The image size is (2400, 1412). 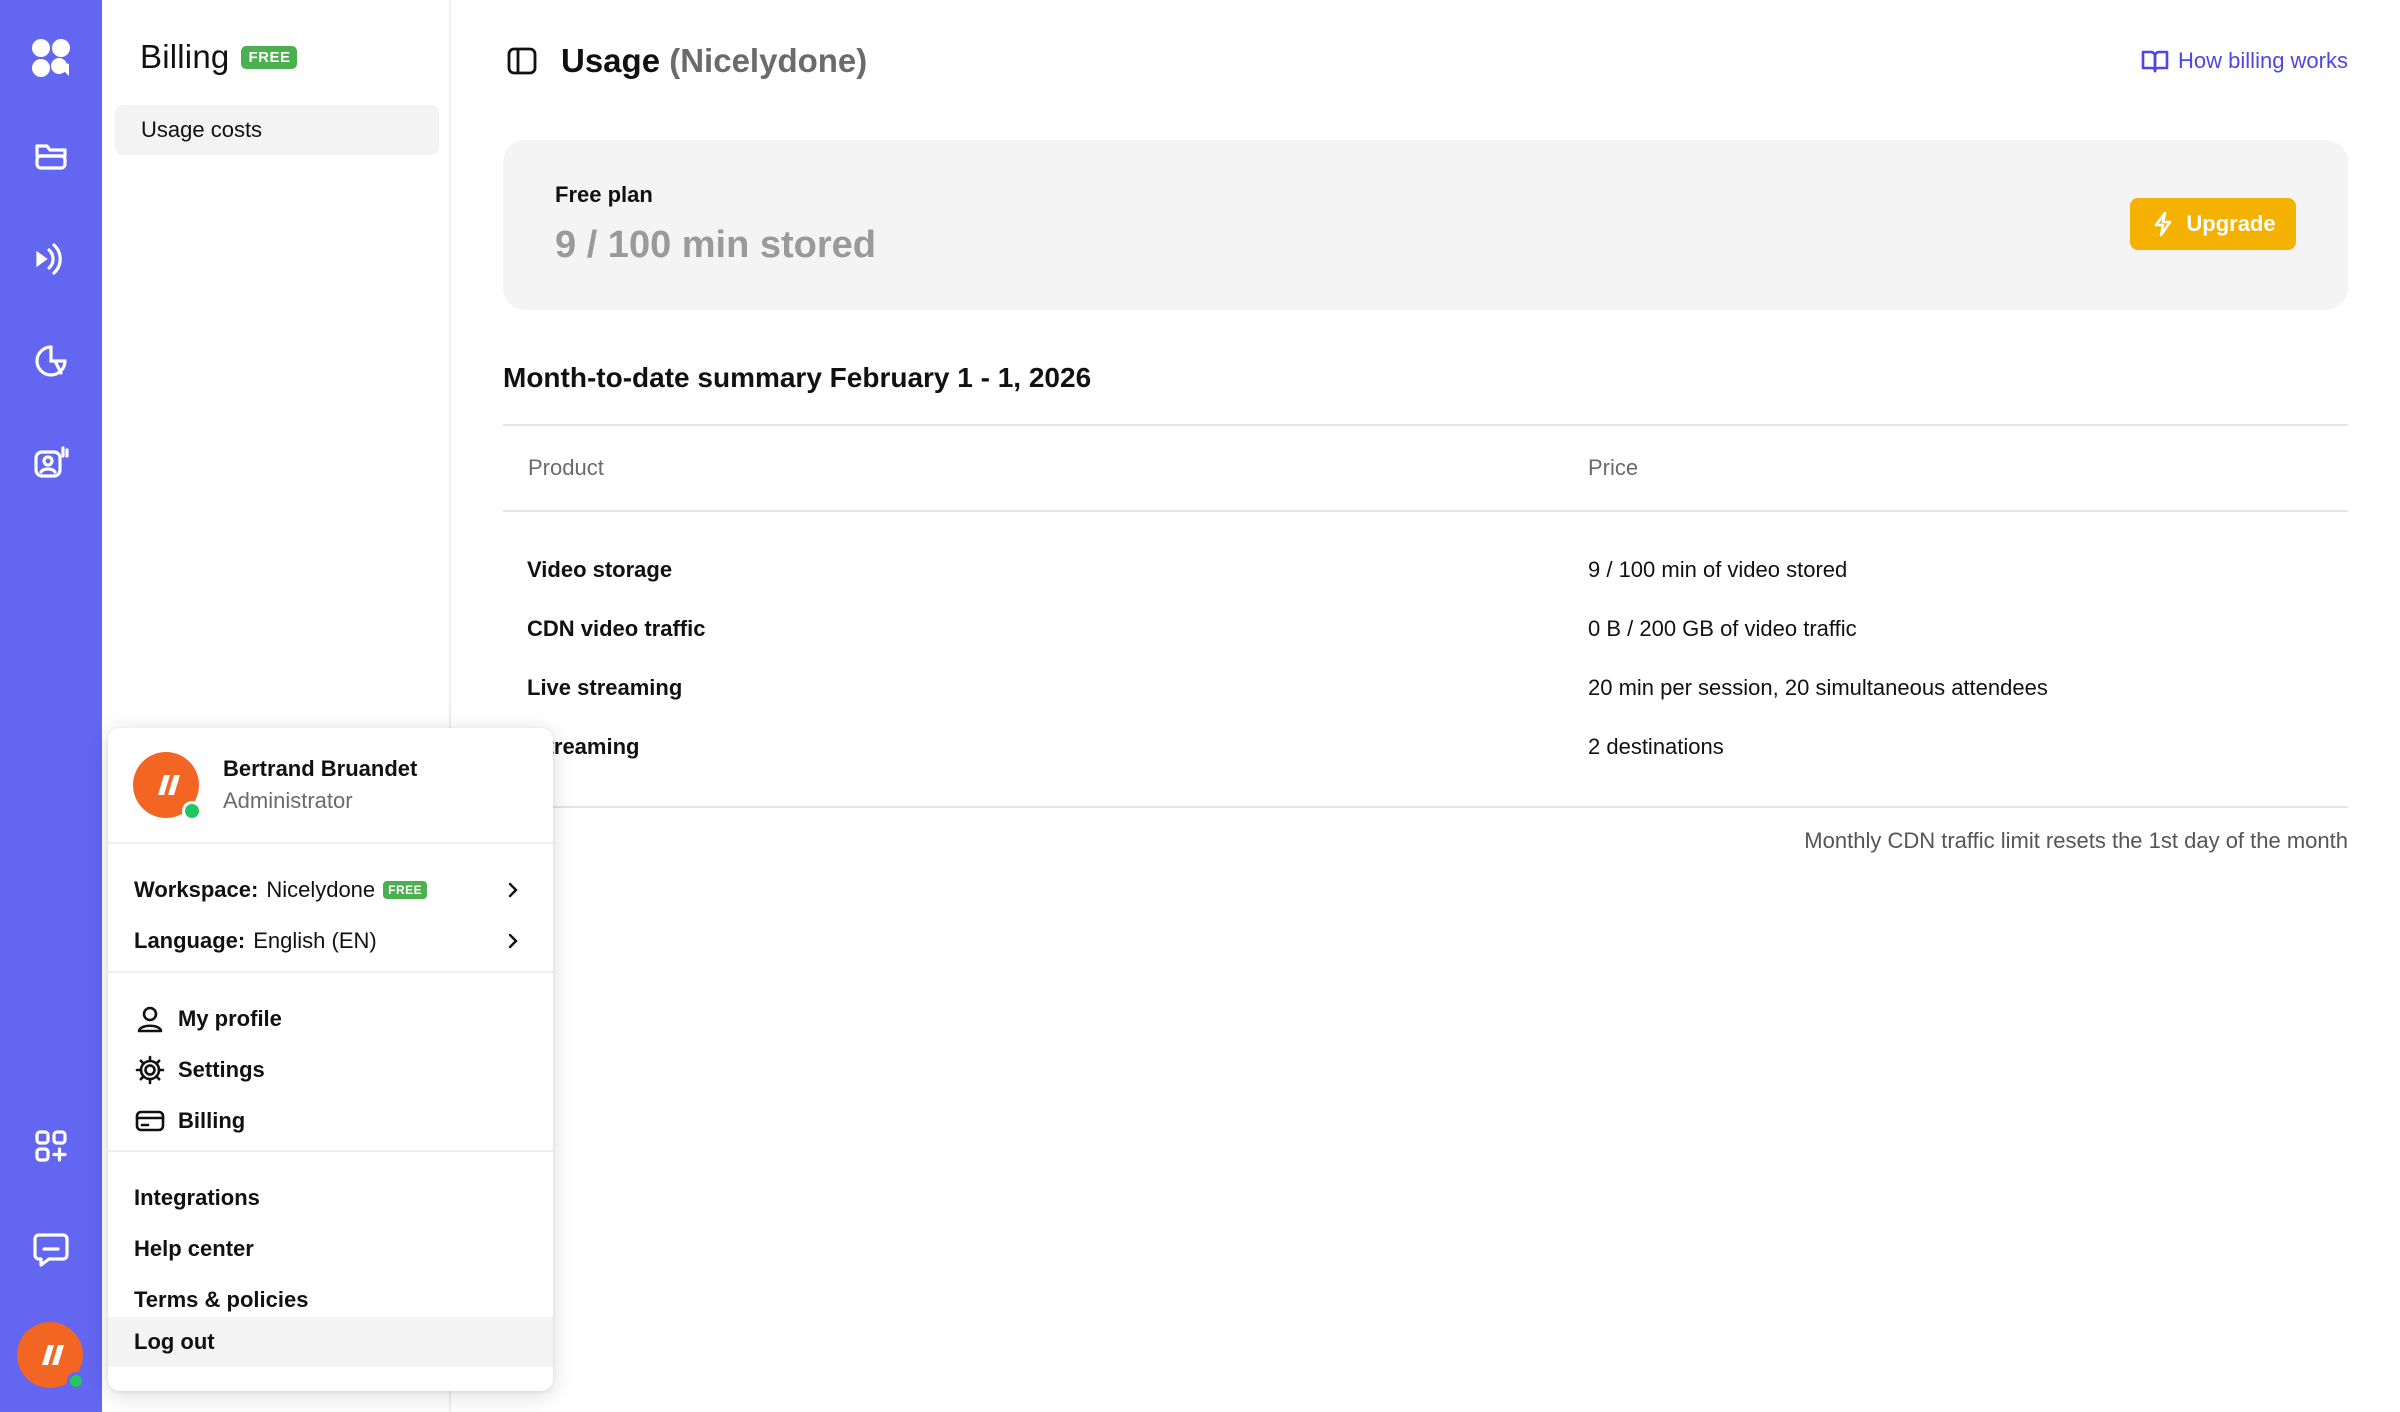 I want to click on analytics-icon, so click(x=51, y=361).